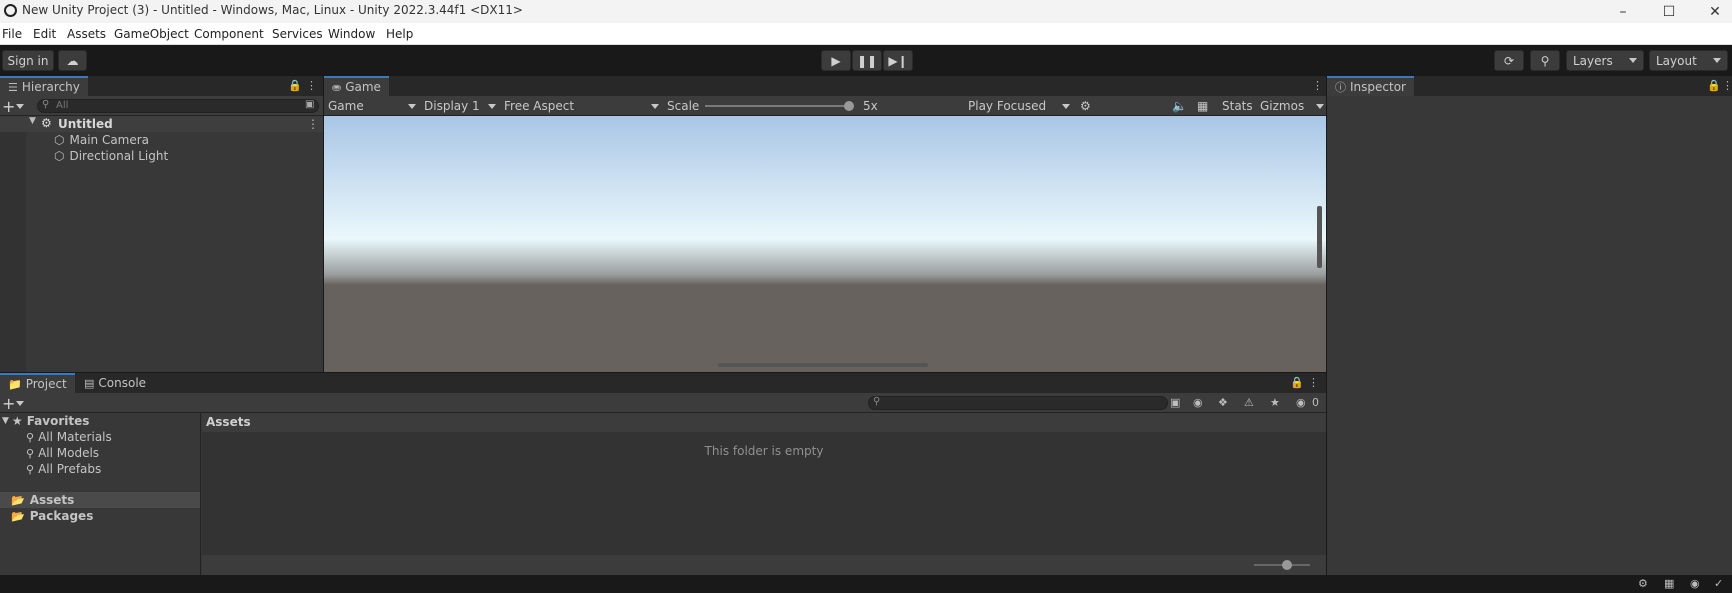  I want to click on layers-dropdown: Layers, so click(1605, 60).